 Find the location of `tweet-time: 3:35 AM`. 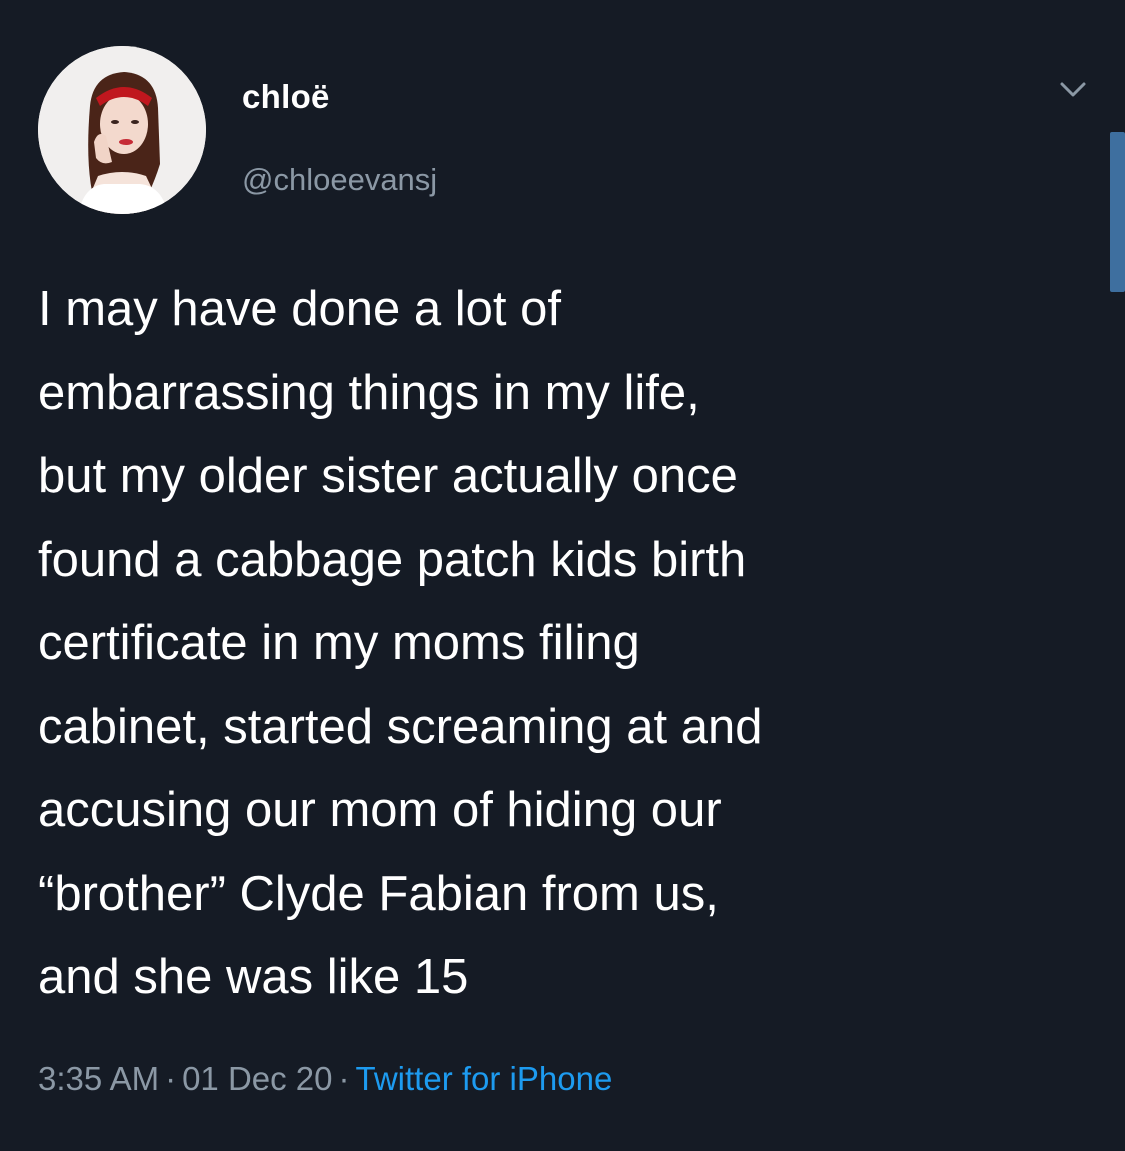

tweet-time: 3:35 AM is located at coordinates (98, 1078).